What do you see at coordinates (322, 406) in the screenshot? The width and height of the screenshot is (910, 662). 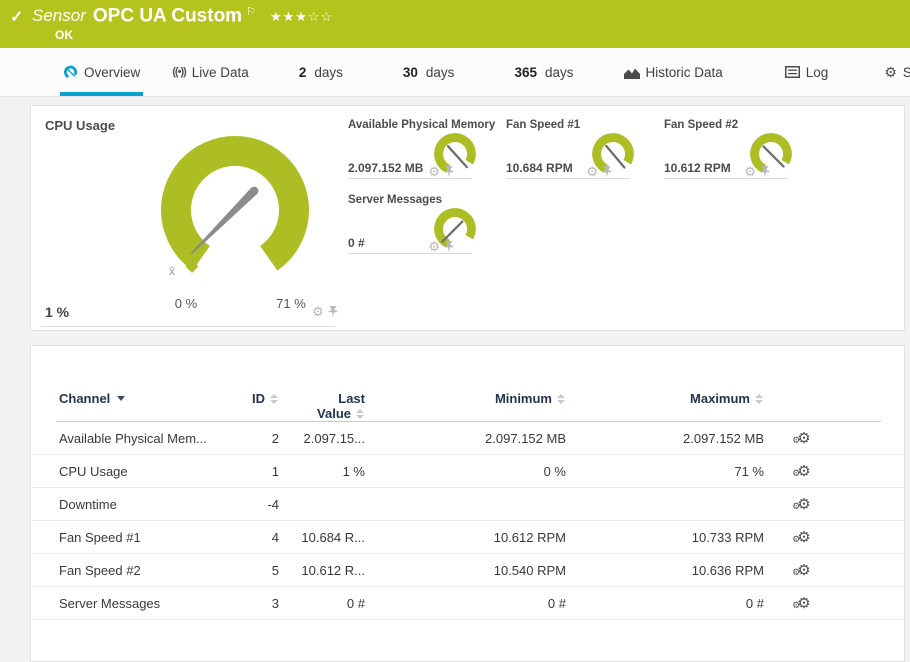 I see `column-header-last-value: Last Value` at bounding box center [322, 406].